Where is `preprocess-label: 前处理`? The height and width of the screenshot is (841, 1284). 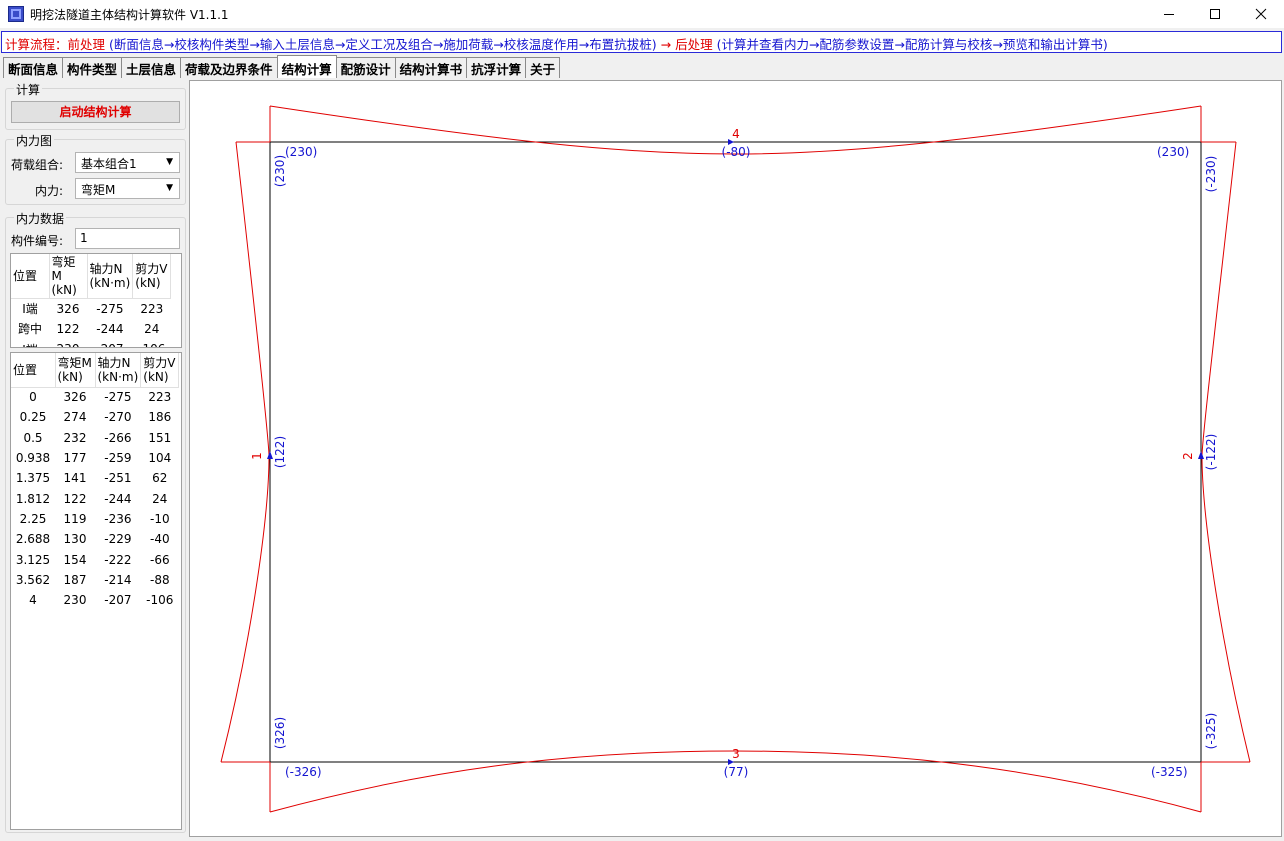 preprocess-label: 前处理 is located at coordinates (86, 44).